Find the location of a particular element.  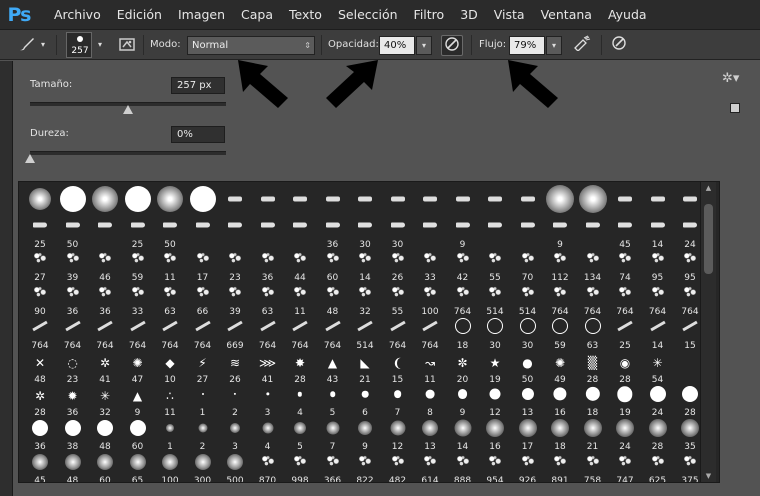

brush-preset-item: 46 is located at coordinates (105, 266).